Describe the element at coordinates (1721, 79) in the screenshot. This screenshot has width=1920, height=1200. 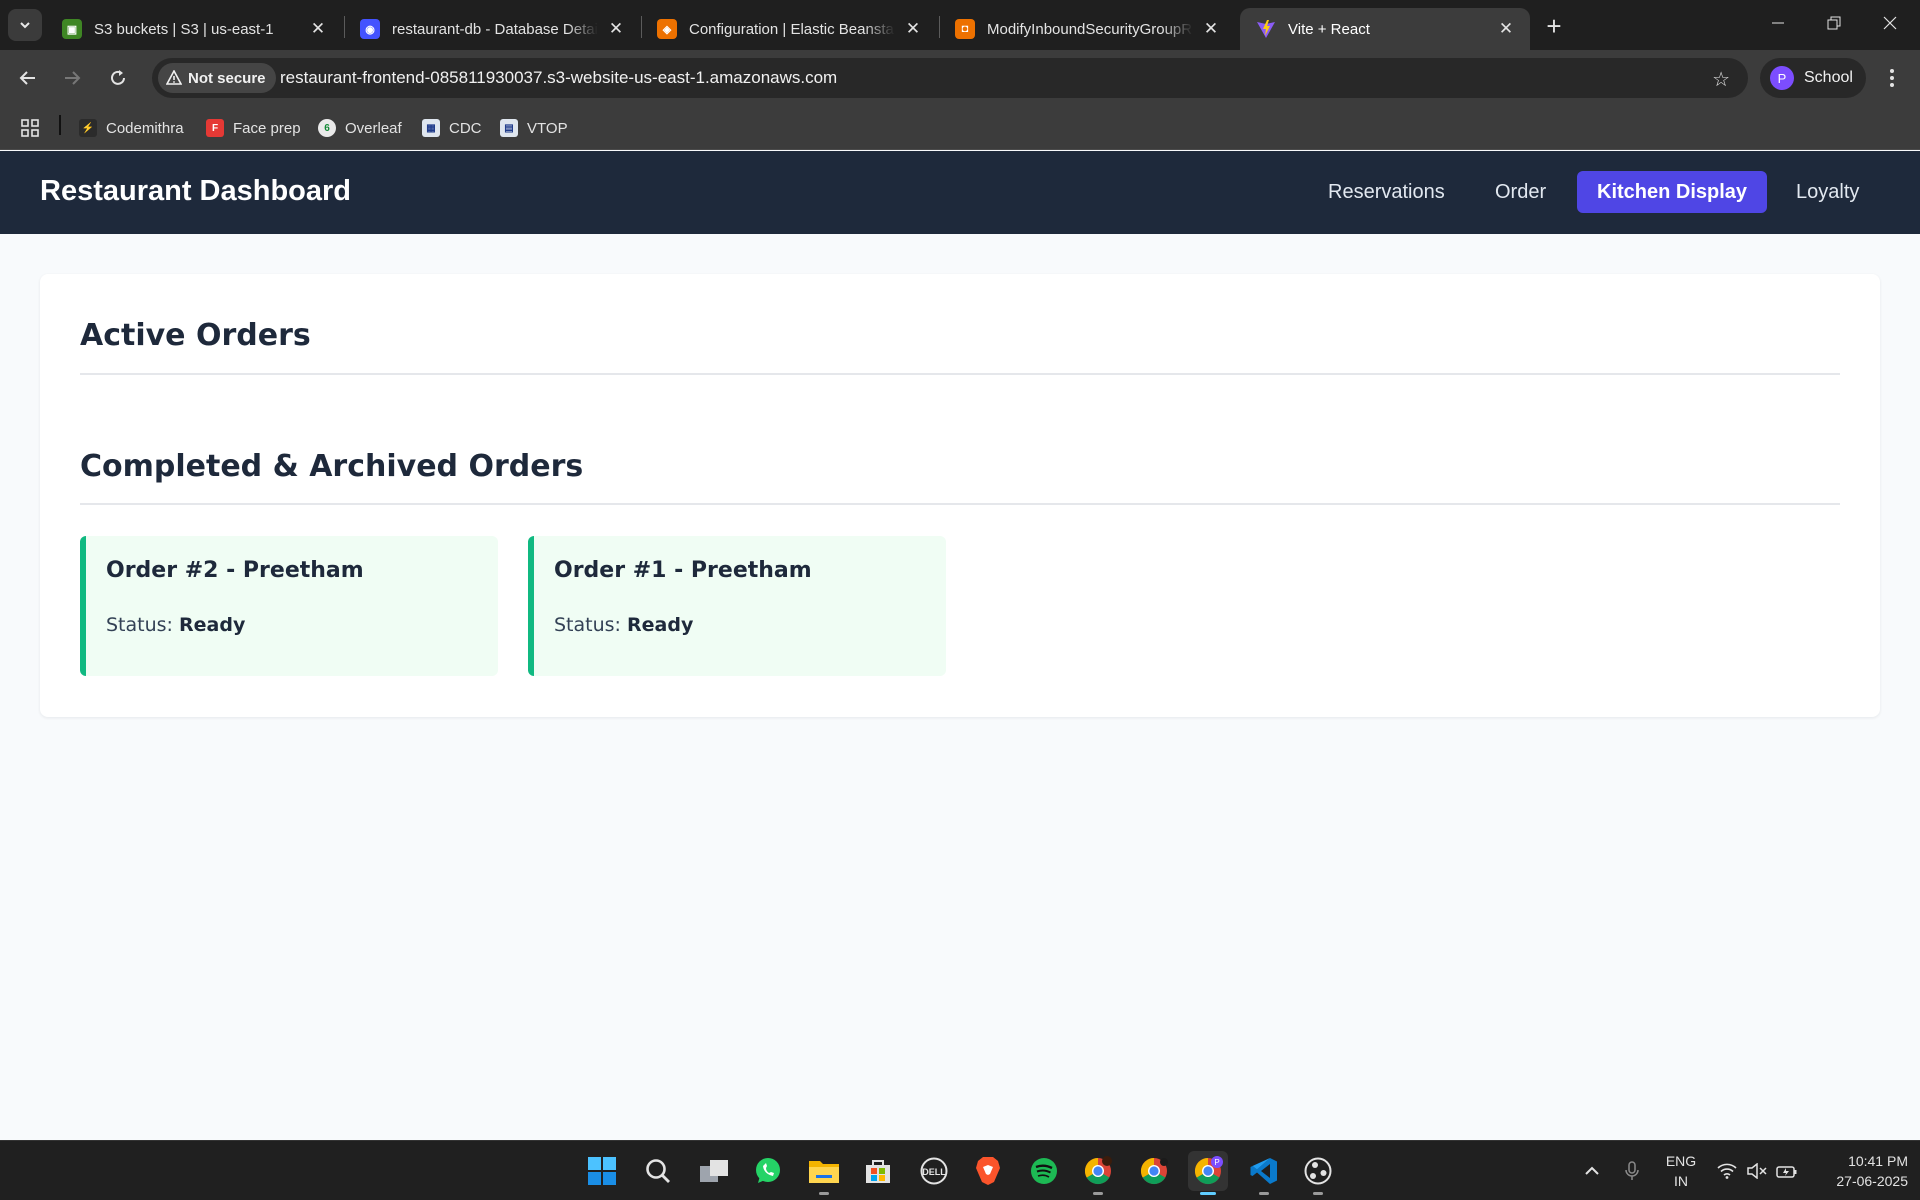
I see `bookmark-star-icon: ☆` at that location.